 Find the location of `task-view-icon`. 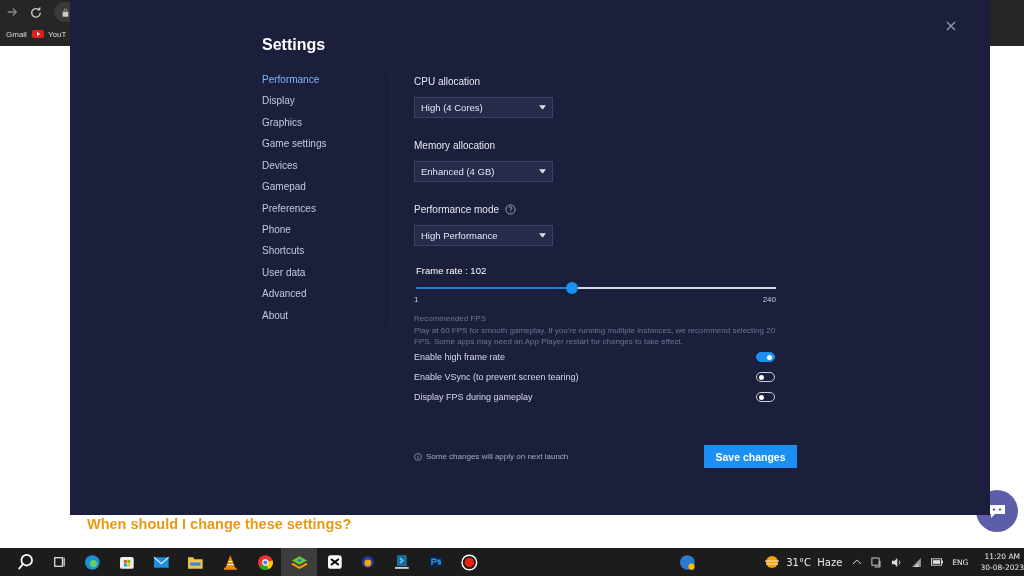

task-view-icon is located at coordinates (59, 562).